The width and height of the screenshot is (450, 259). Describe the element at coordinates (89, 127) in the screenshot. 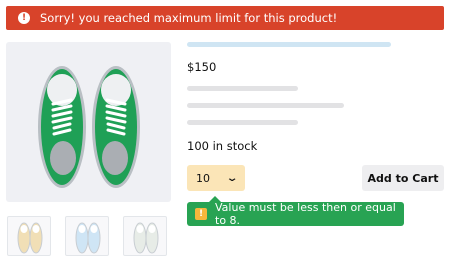

I see `sneaker-top-view-icon` at that location.